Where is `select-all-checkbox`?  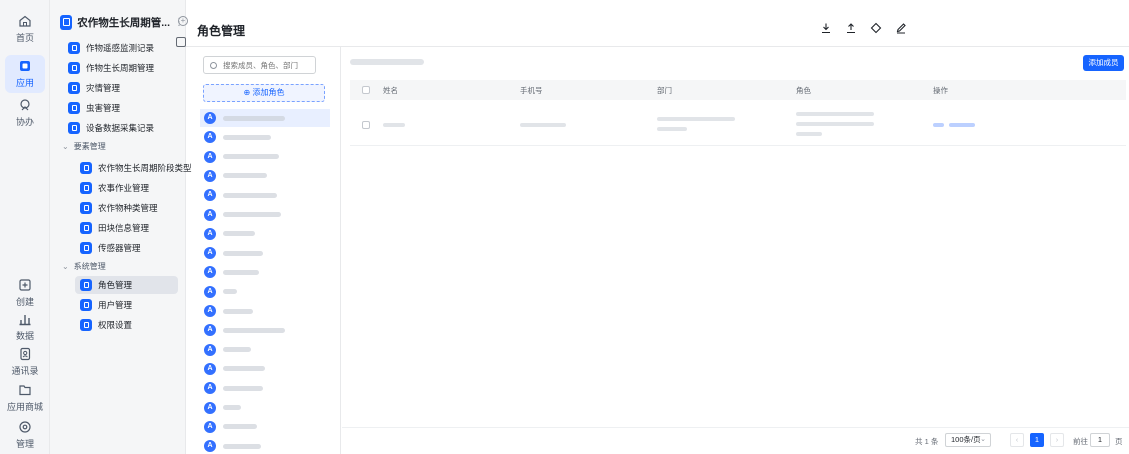 select-all-checkbox is located at coordinates (366, 90).